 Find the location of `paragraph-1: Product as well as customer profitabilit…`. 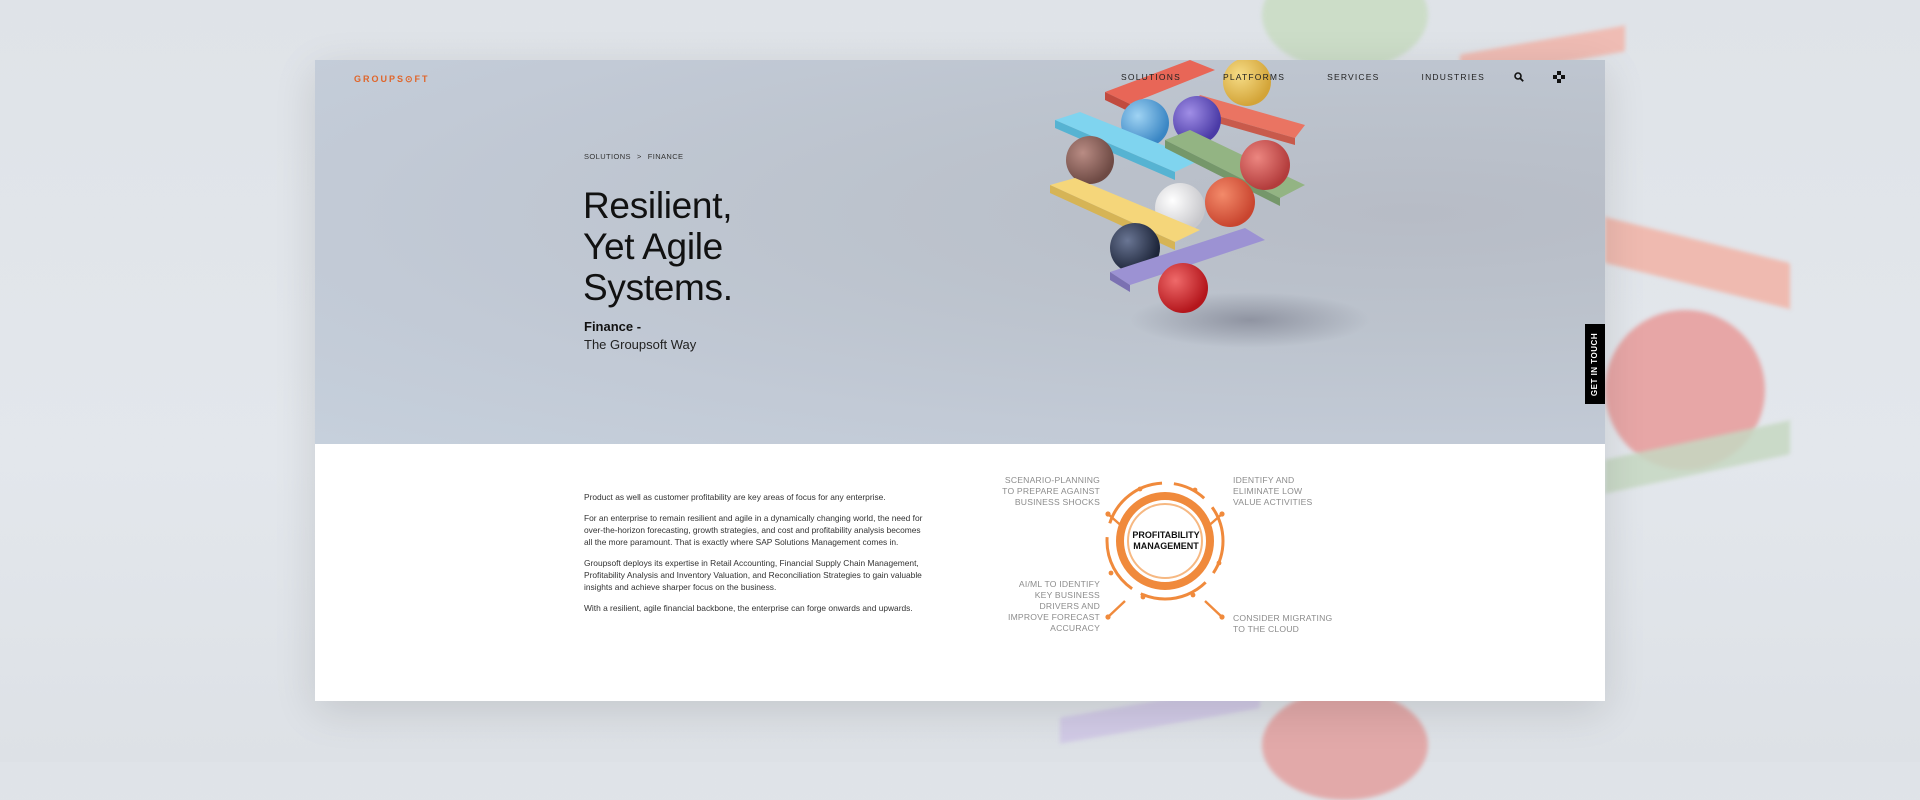

paragraph-1: Product as well as customer profitabilit… is located at coordinates (735, 497).